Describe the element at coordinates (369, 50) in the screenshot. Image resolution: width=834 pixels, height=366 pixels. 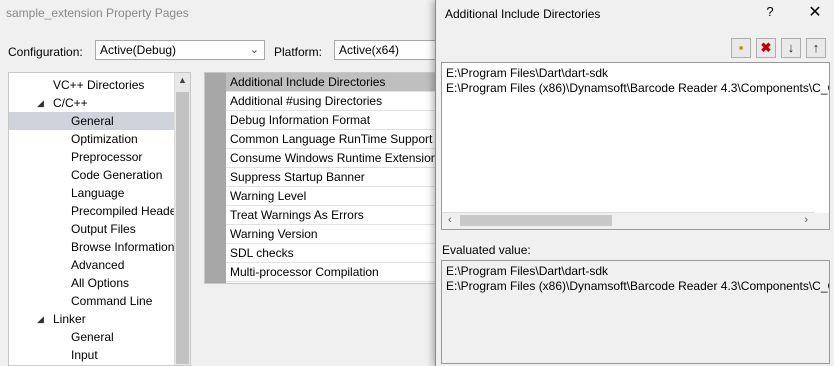
I see `platform-value: Active(x64)` at that location.